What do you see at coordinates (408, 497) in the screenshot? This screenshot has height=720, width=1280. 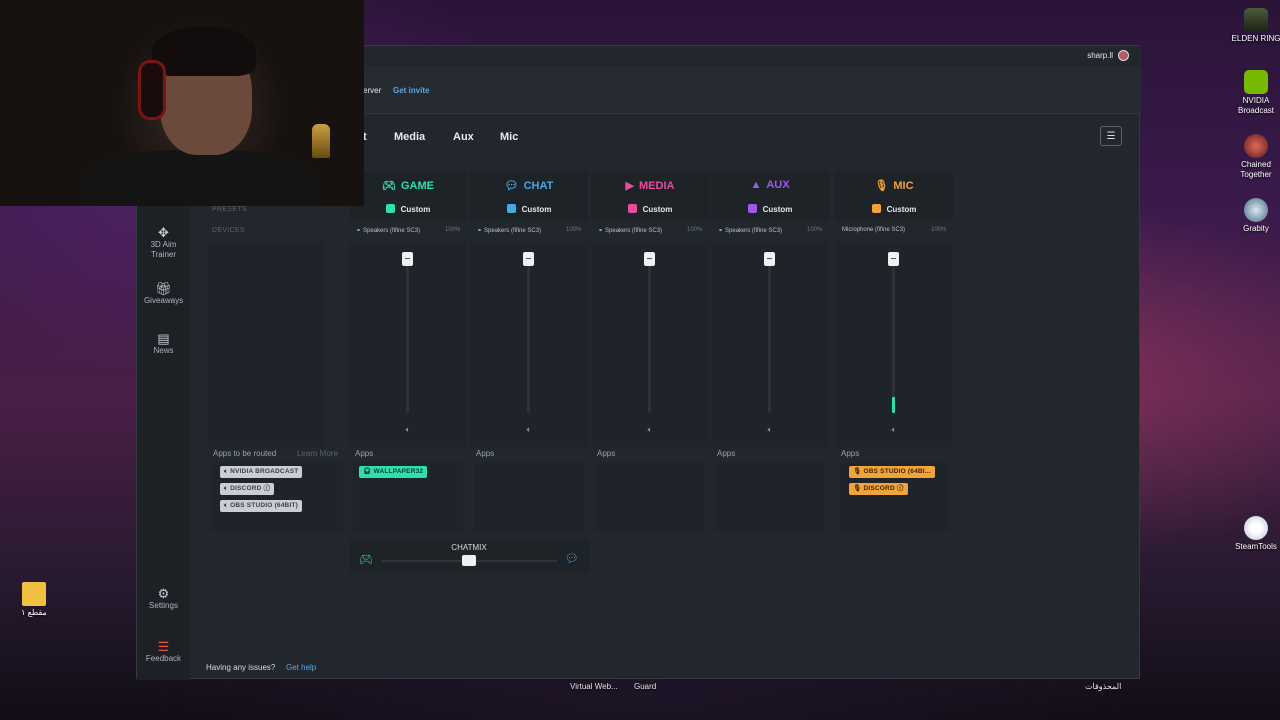 I see `apps-dropzone-game: 🎧︎ WALLPAPER32` at bounding box center [408, 497].